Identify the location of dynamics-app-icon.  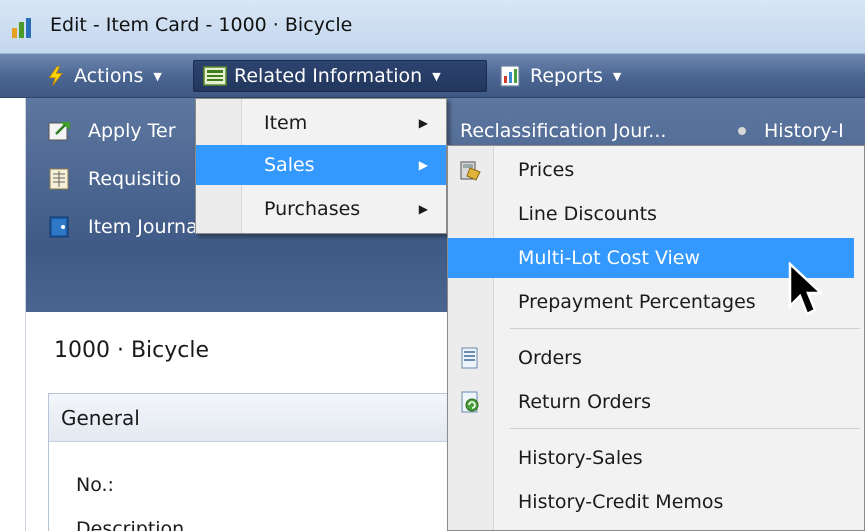
(21, 28).